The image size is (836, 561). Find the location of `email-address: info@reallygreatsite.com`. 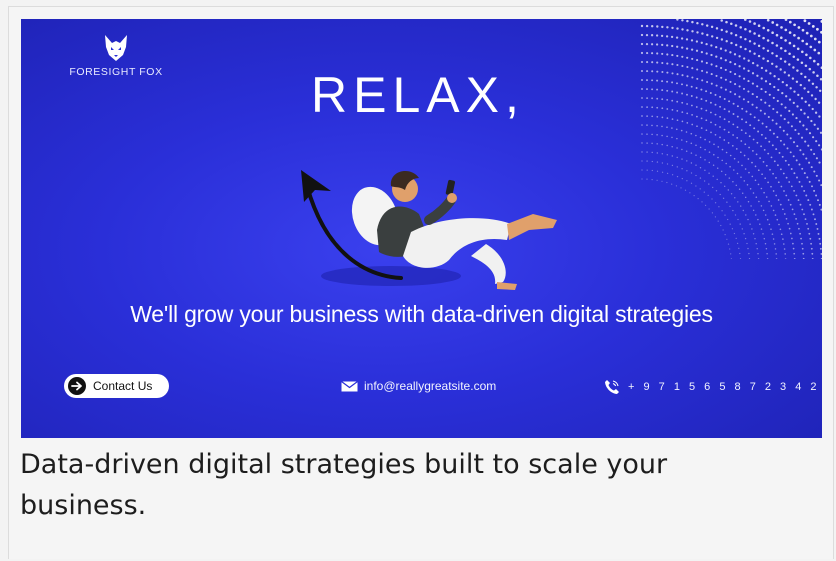

email-address: info@reallygreatsite.com is located at coordinates (430, 386).